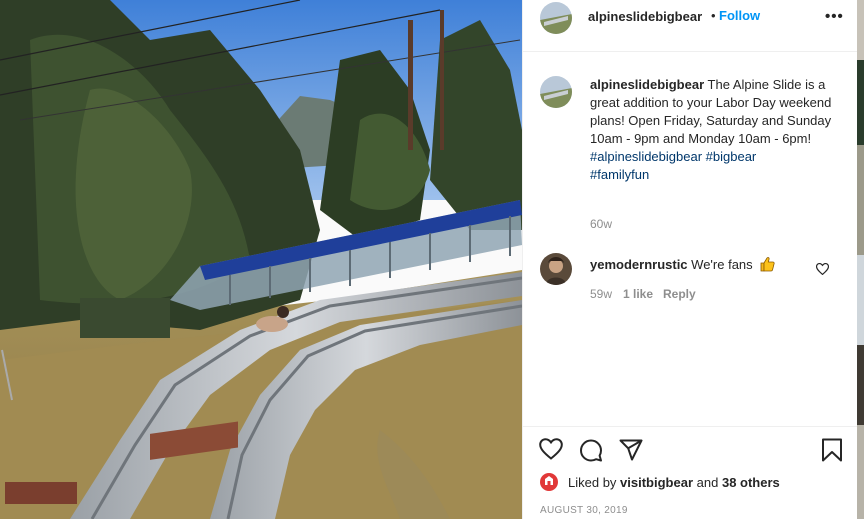 The height and width of the screenshot is (519, 864). I want to click on heart-icon, so click(551, 451).